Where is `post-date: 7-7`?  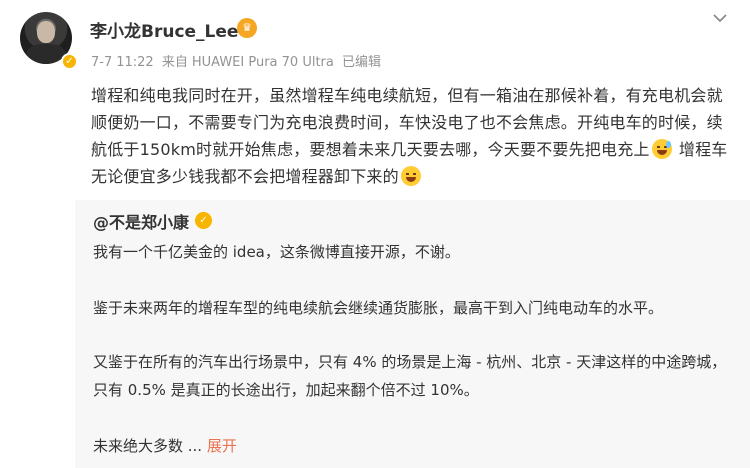 post-date: 7-7 is located at coordinates (101, 62).